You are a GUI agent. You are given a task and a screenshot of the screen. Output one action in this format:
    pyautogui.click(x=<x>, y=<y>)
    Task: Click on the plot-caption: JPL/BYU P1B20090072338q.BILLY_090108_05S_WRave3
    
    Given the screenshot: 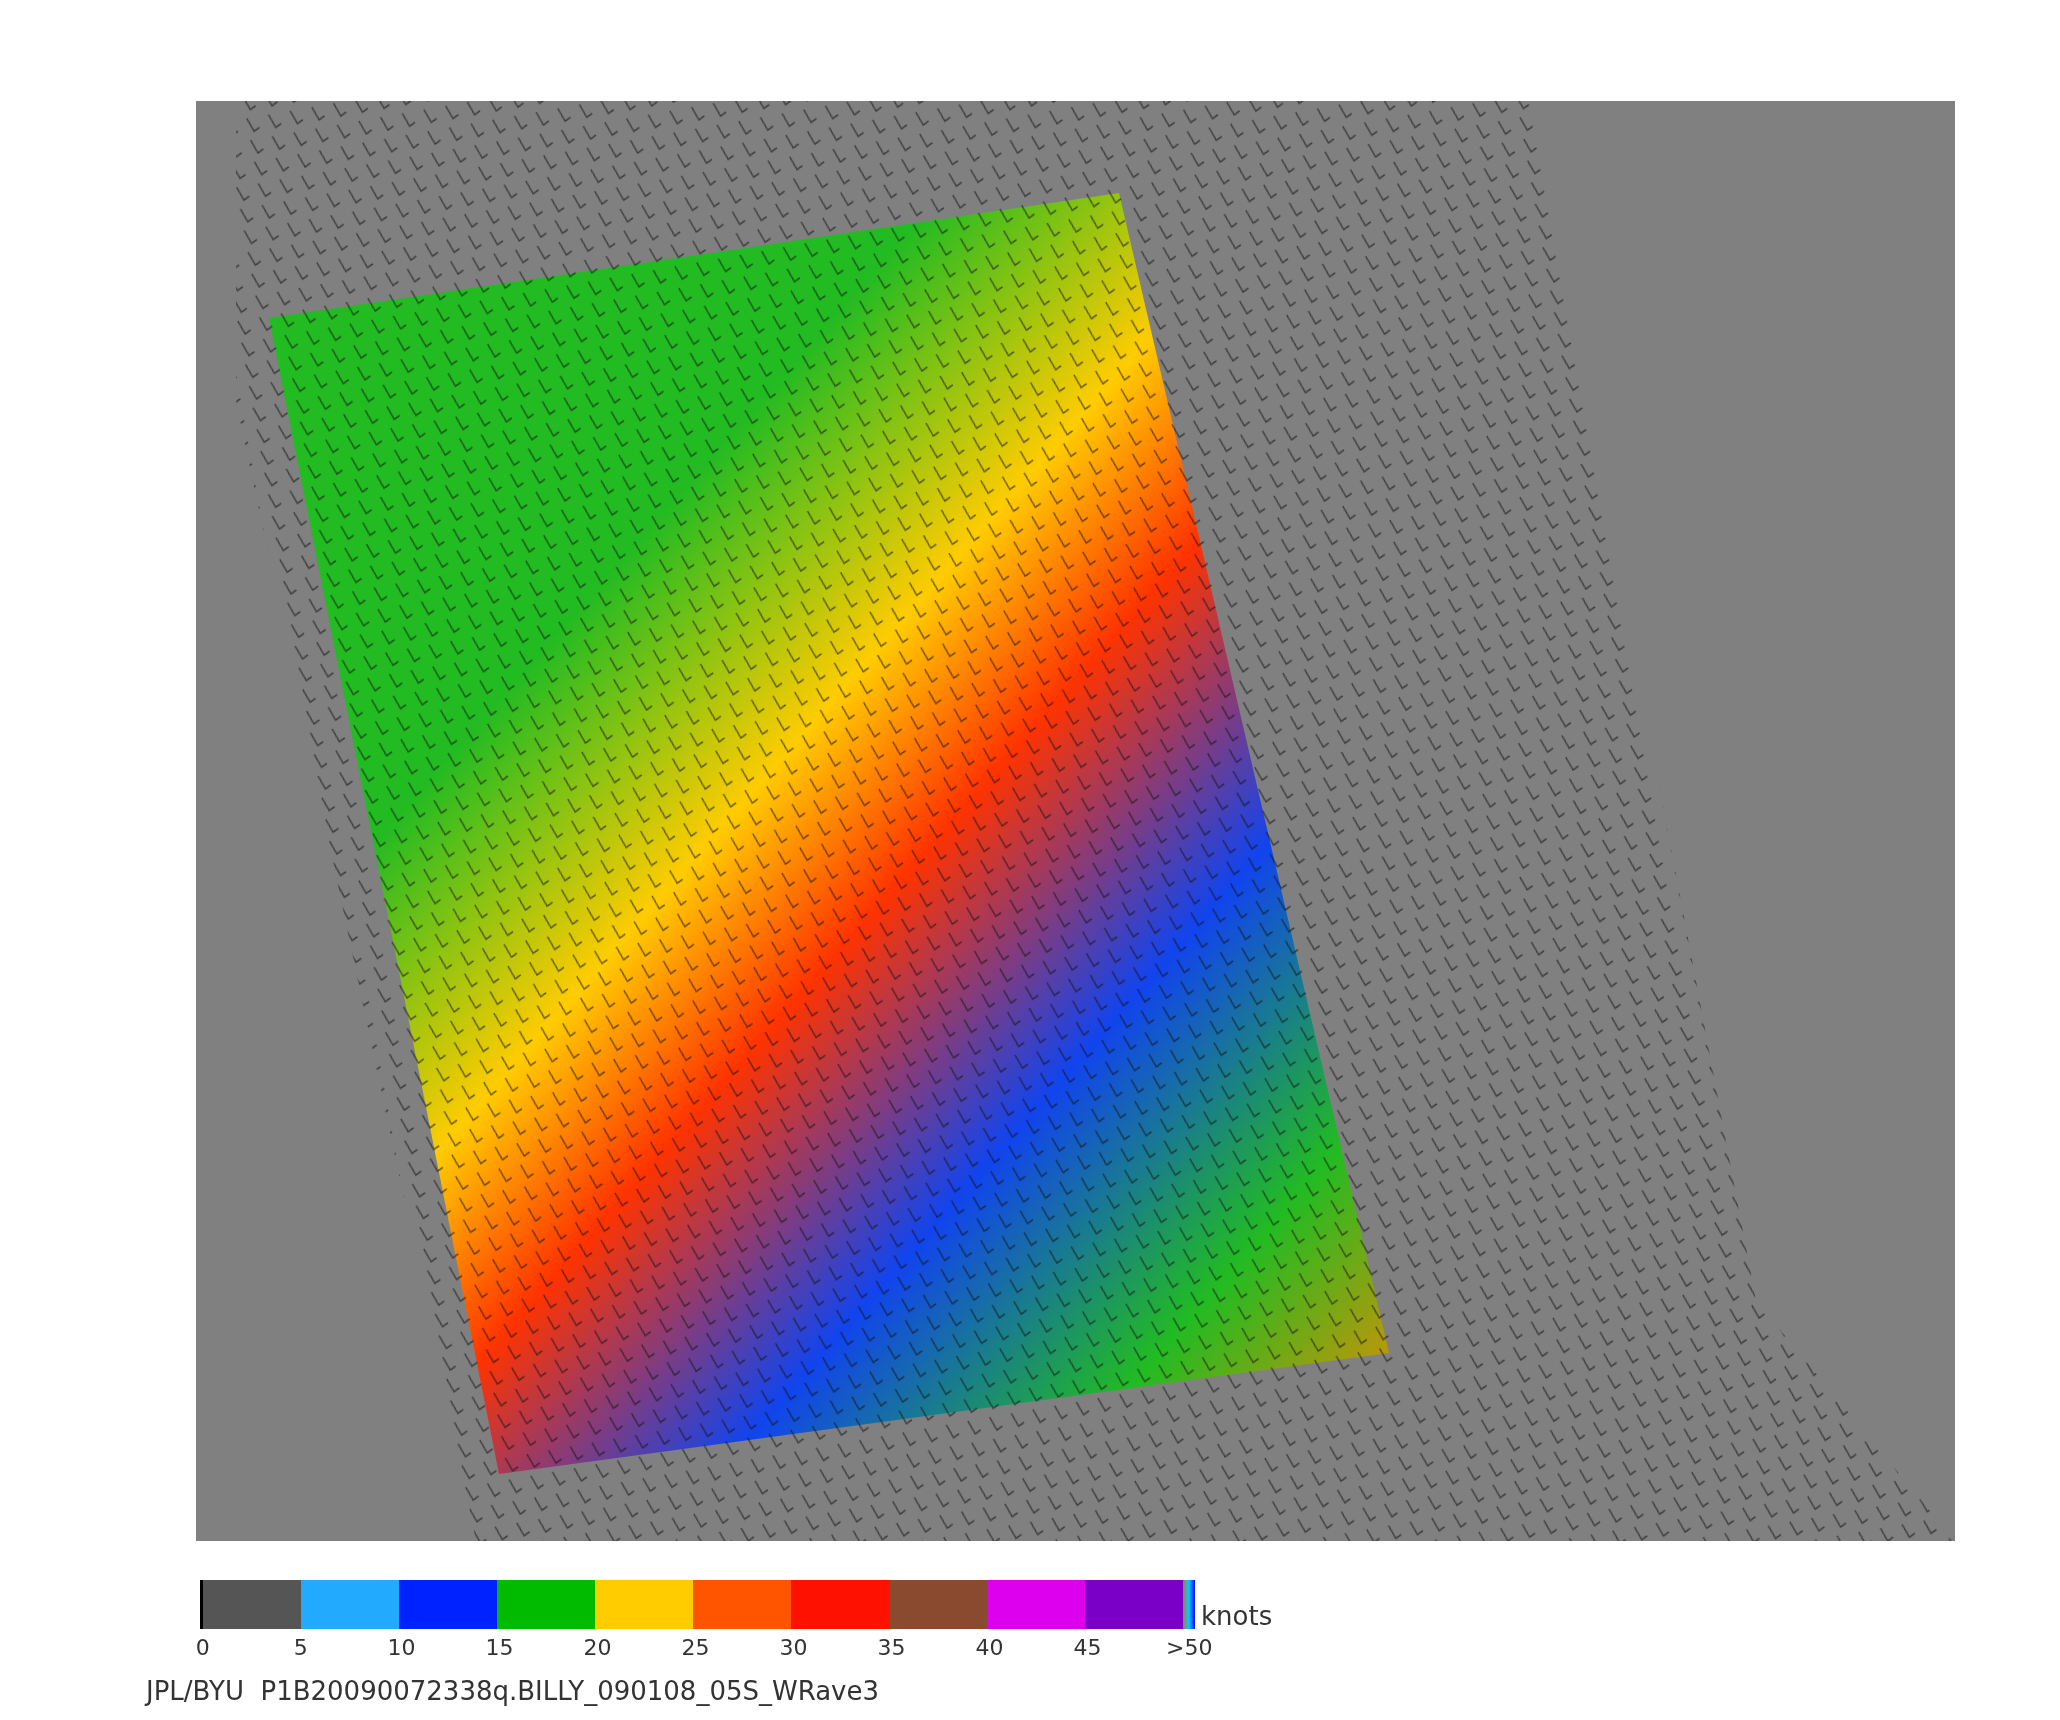 What is the action you would take?
    pyautogui.click(x=513, y=1691)
    